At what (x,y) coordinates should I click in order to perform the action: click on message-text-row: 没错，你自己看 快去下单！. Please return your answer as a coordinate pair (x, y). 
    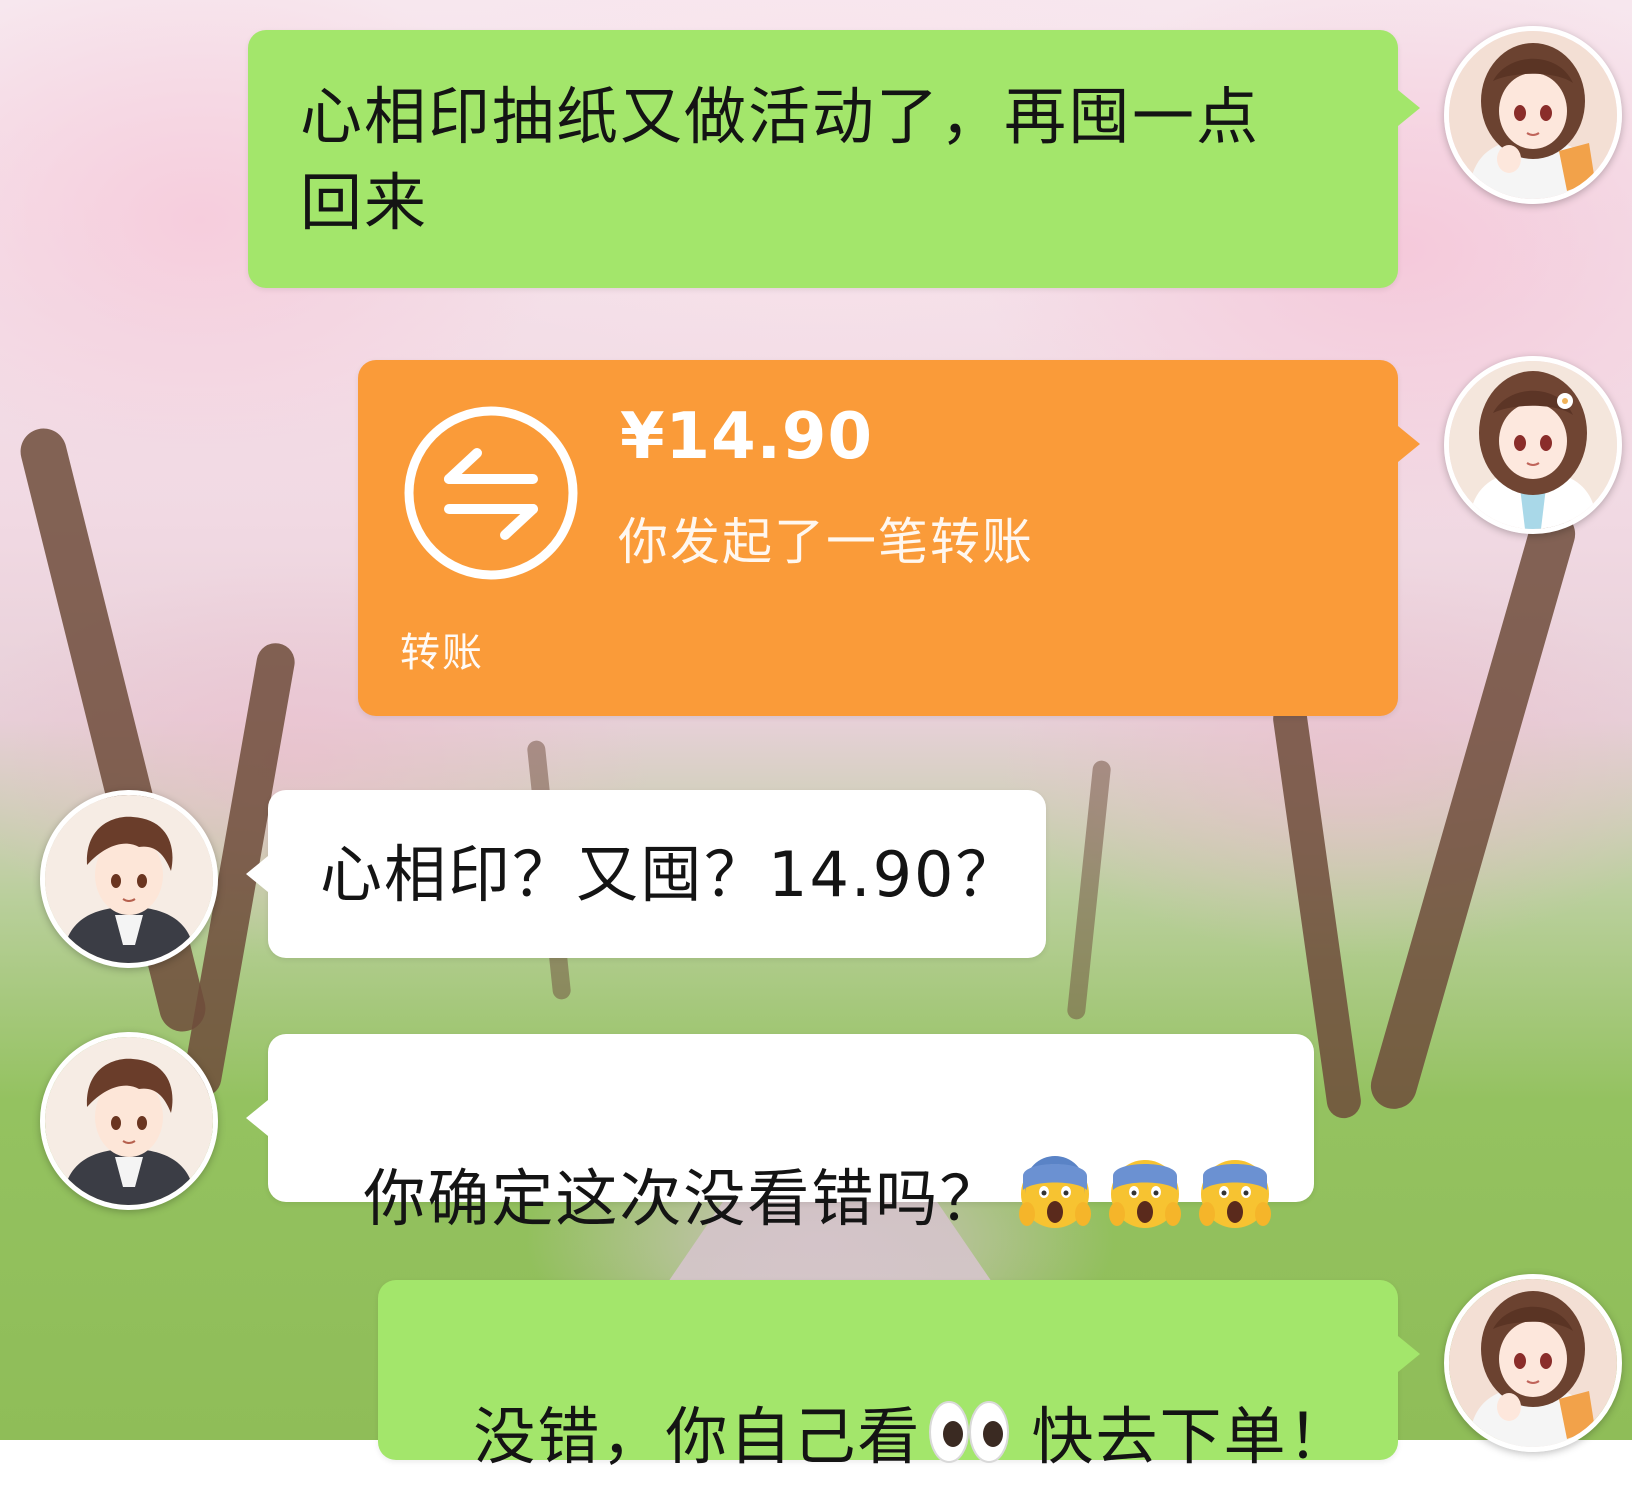
    Looking at the image, I should click on (890, 1402).